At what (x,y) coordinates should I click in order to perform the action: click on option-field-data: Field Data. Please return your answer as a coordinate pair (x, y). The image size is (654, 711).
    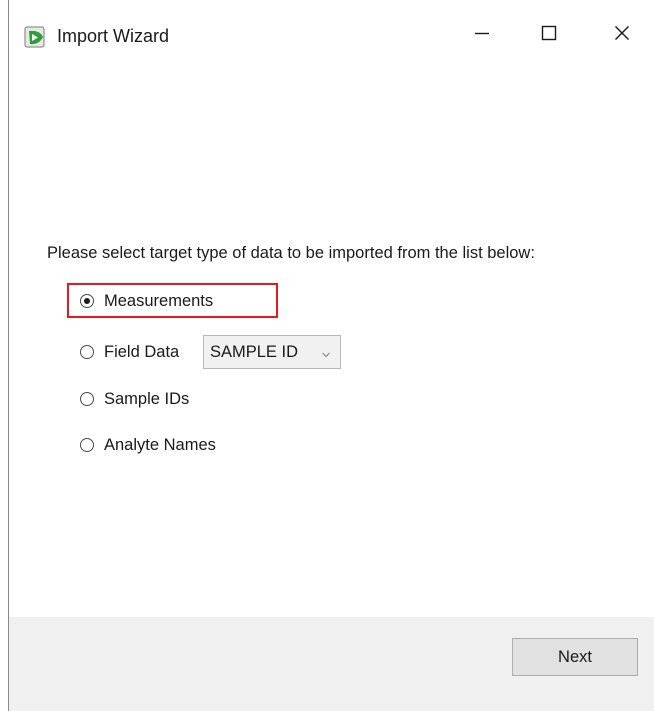
    Looking at the image, I should click on (129, 352).